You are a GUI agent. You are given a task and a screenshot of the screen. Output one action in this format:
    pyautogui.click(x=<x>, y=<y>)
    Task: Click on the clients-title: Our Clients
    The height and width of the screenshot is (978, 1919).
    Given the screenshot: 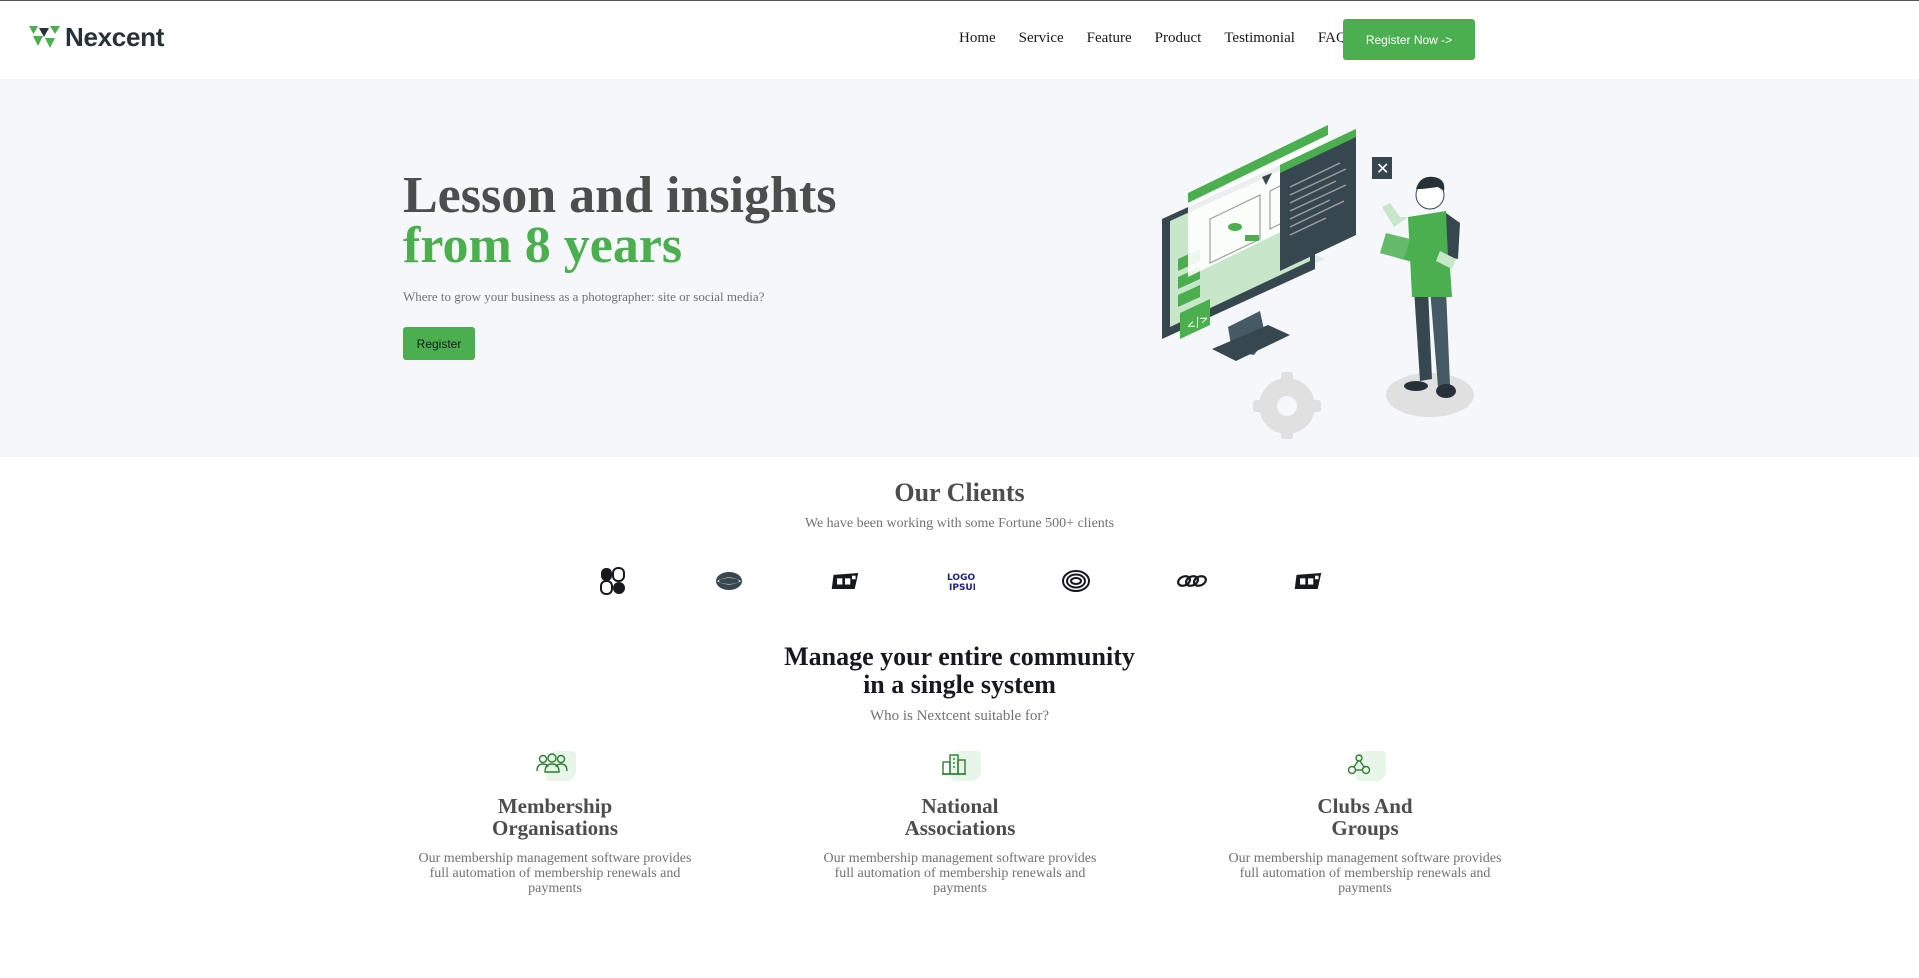 What is the action you would take?
    pyautogui.click(x=959, y=492)
    